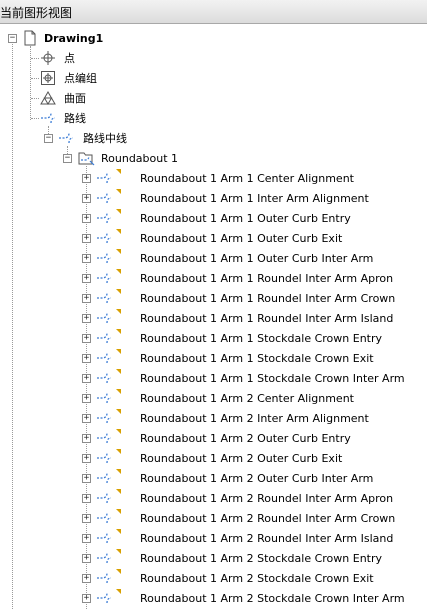  What do you see at coordinates (241, 239) in the screenshot?
I see `tree-item-alignment: Roundabout 1 Arm 1 Outer Curb Exit` at bounding box center [241, 239].